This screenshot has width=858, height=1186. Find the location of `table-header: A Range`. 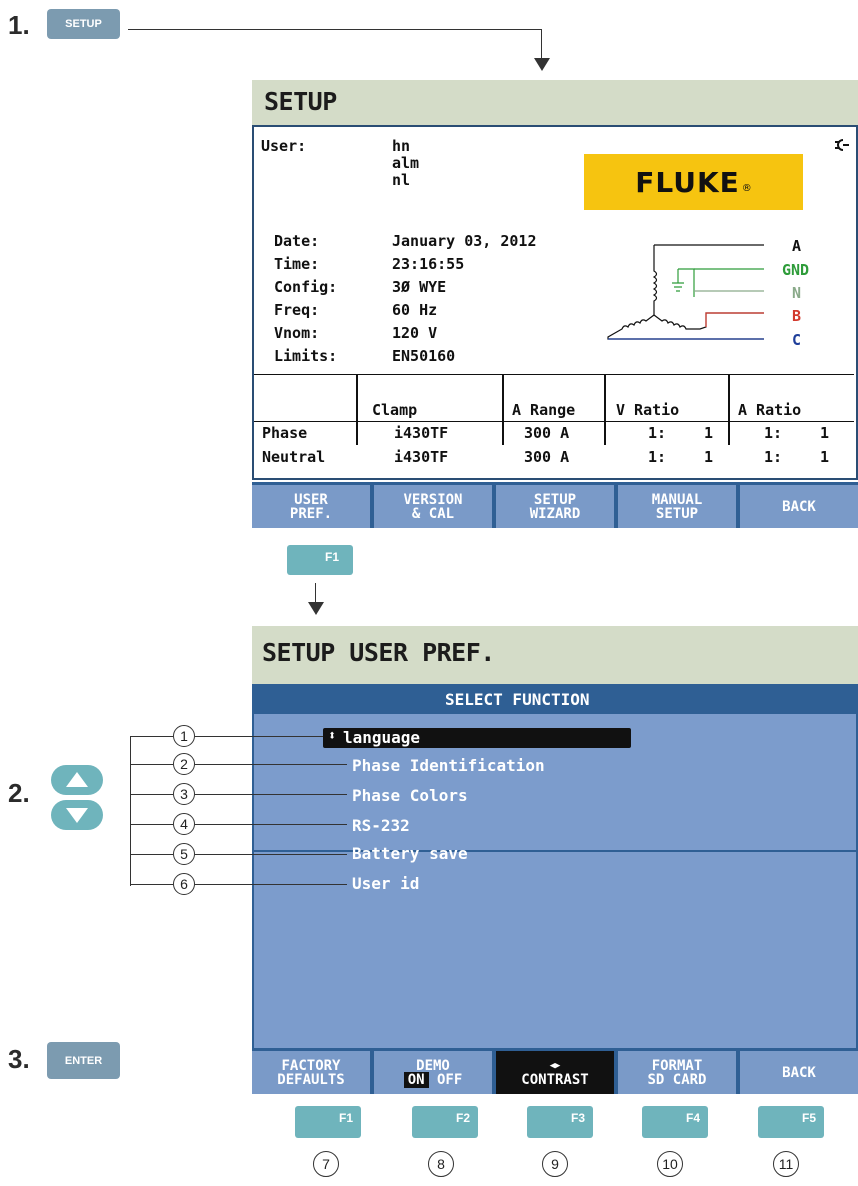

table-header: A Range is located at coordinates (544, 410).